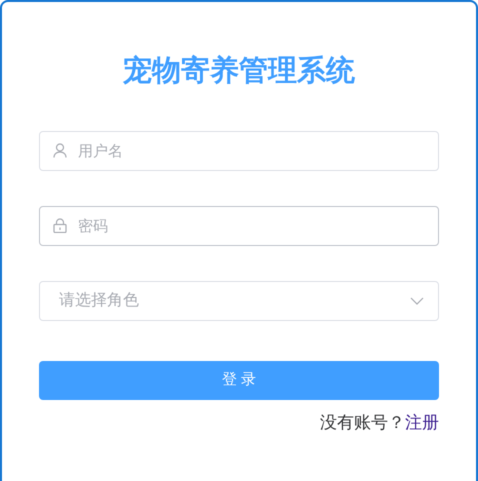 This screenshot has width=478, height=481. Describe the element at coordinates (239, 151) in the screenshot. I see `username-field: 用户名` at that location.